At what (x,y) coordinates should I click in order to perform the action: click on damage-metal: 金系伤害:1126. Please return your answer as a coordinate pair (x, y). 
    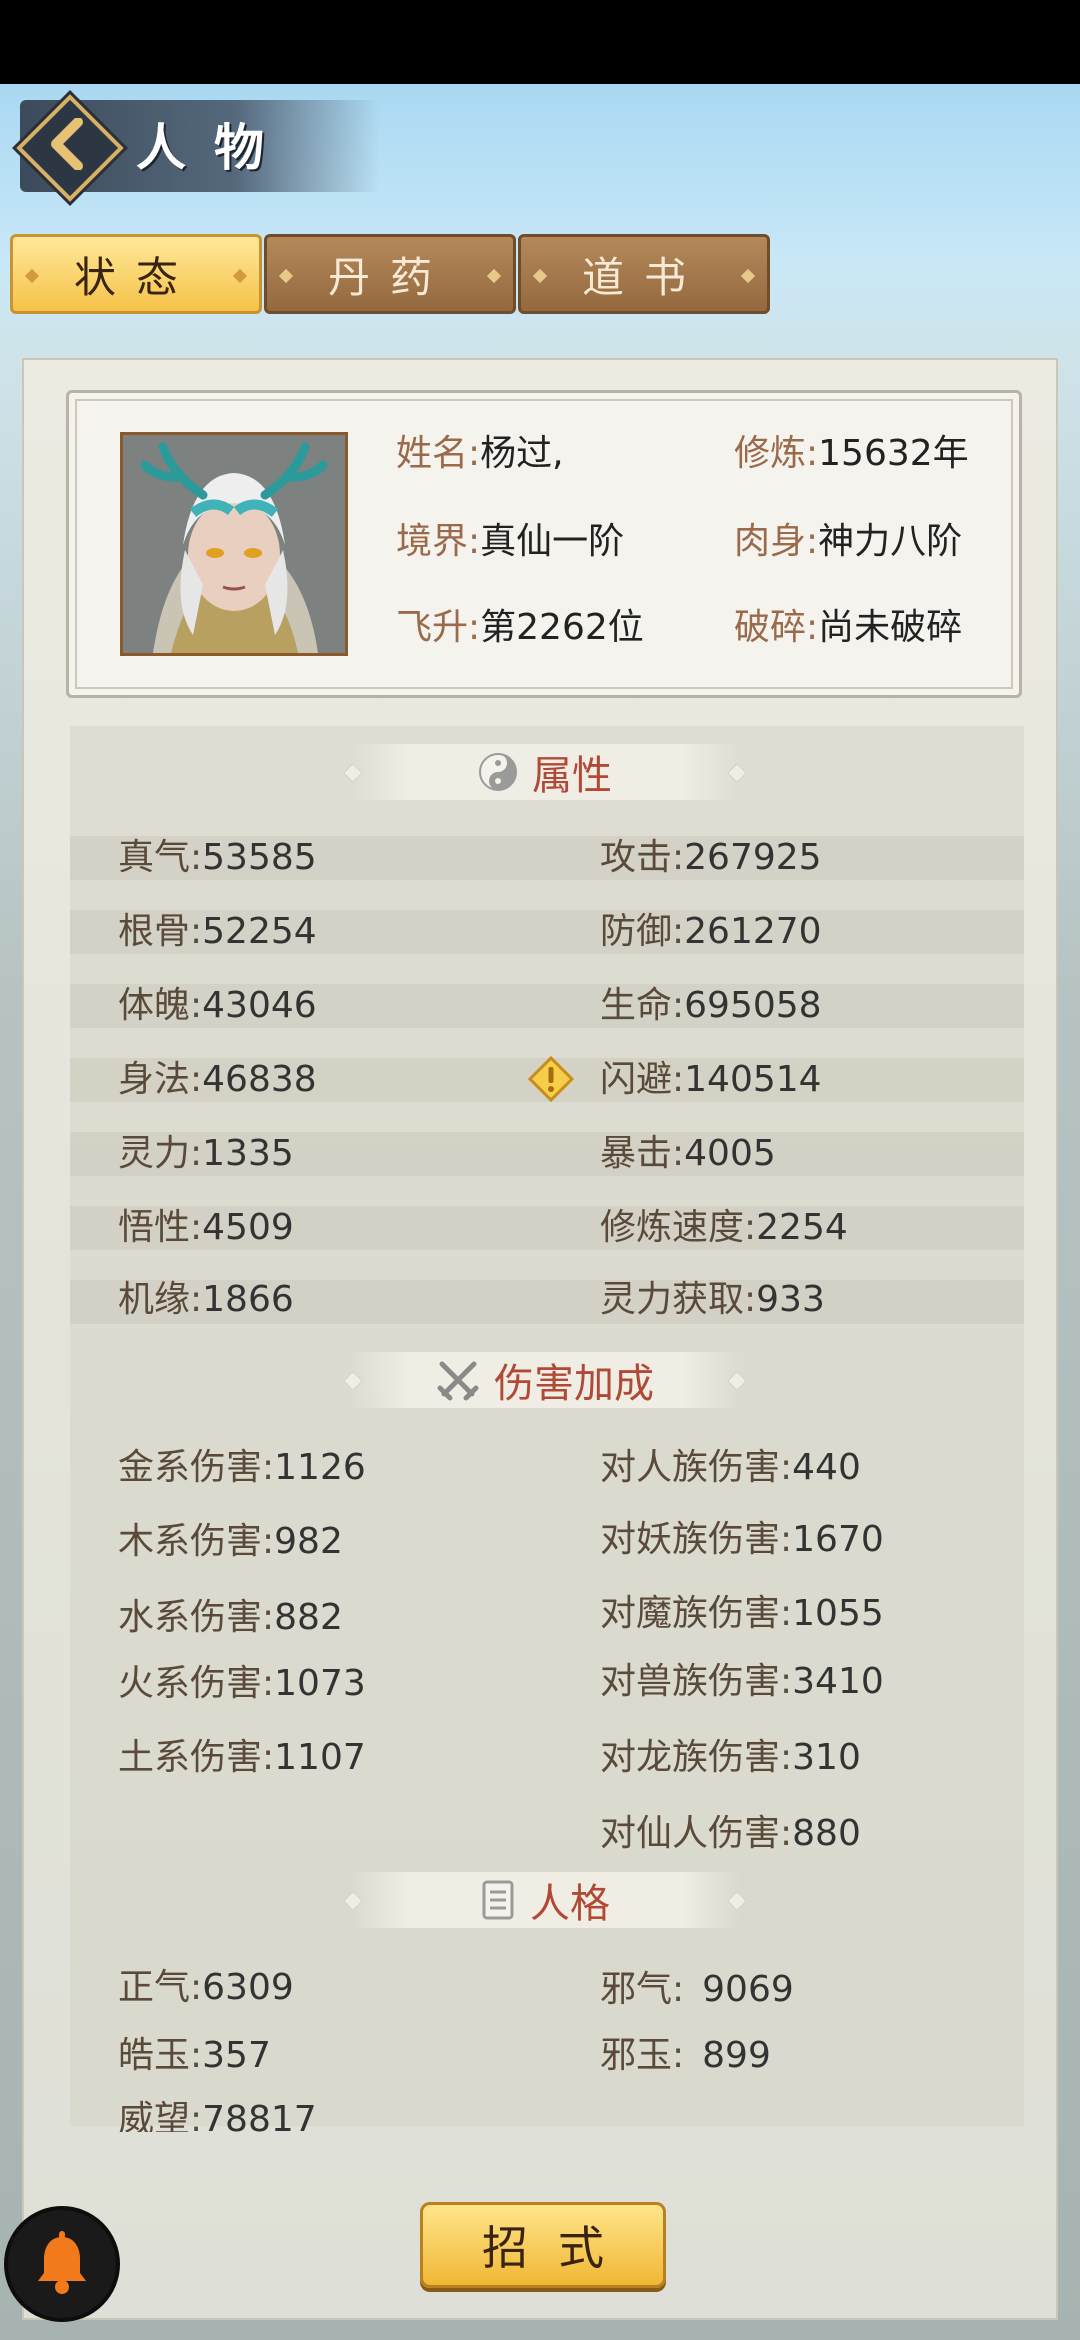
    Looking at the image, I should click on (242, 1467).